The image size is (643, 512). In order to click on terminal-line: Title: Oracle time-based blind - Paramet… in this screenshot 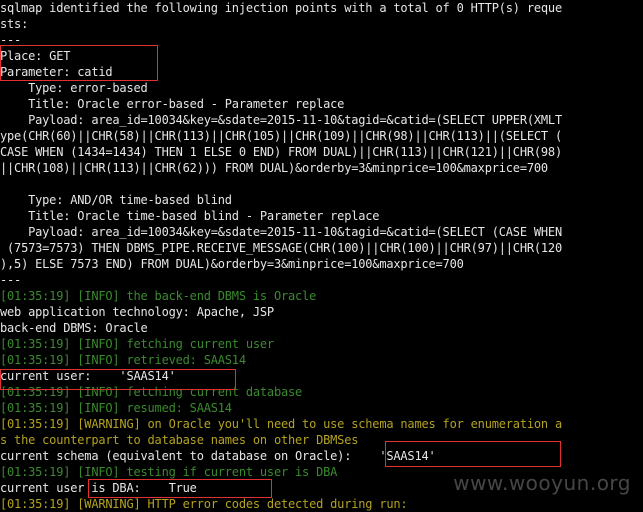, I will do `click(190, 216)`.